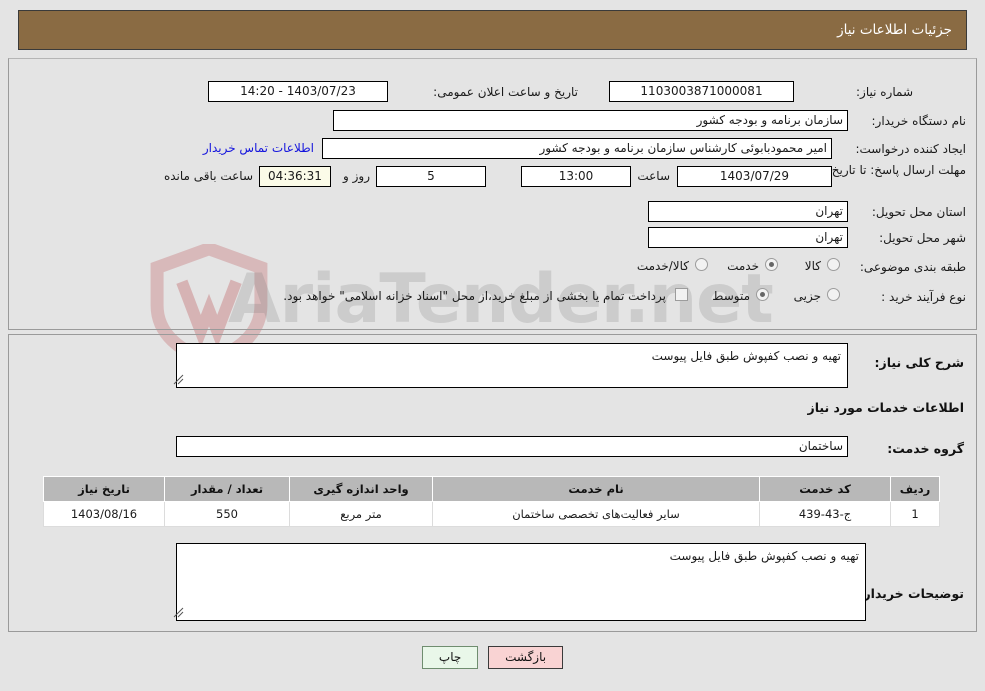  Describe the element at coordinates (701, 91) in the screenshot. I see `need-number-value: 1103003871000081` at that location.